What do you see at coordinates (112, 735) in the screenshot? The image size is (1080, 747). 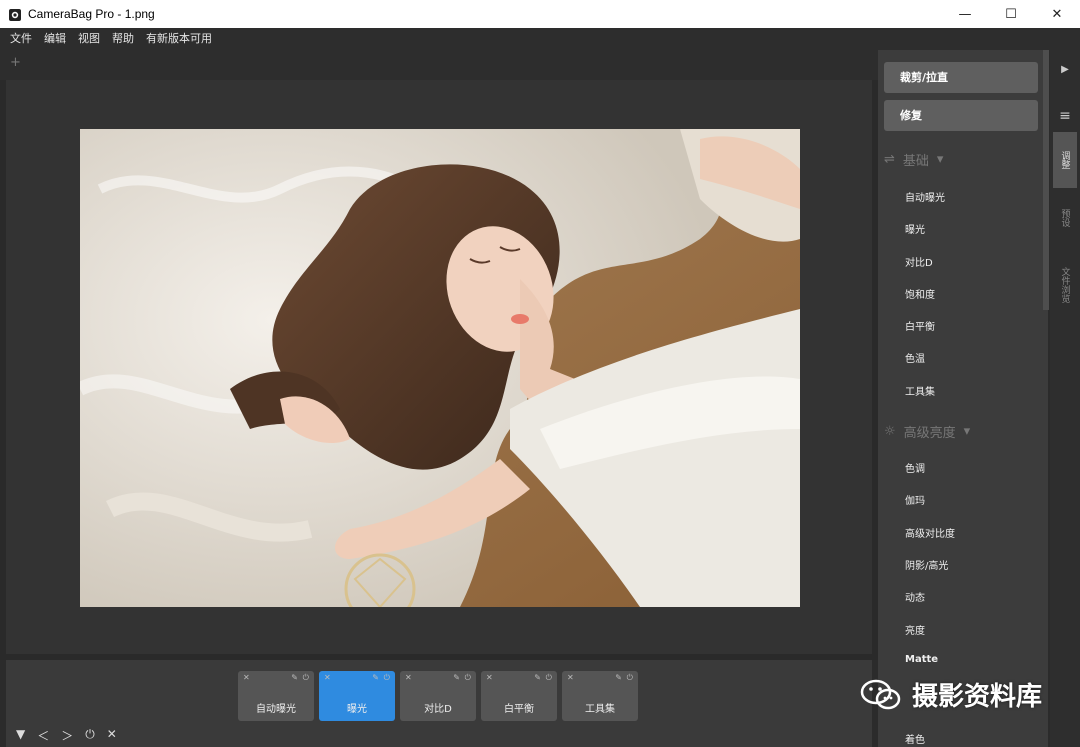 I see `clear-all-icon: ✕` at bounding box center [112, 735].